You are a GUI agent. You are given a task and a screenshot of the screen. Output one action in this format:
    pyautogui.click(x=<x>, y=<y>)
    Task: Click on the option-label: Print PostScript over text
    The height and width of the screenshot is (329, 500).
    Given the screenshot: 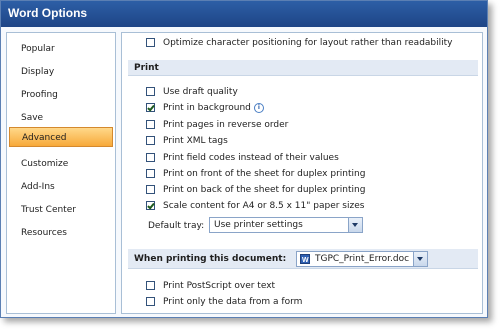 What is the action you would take?
    pyautogui.click(x=219, y=286)
    